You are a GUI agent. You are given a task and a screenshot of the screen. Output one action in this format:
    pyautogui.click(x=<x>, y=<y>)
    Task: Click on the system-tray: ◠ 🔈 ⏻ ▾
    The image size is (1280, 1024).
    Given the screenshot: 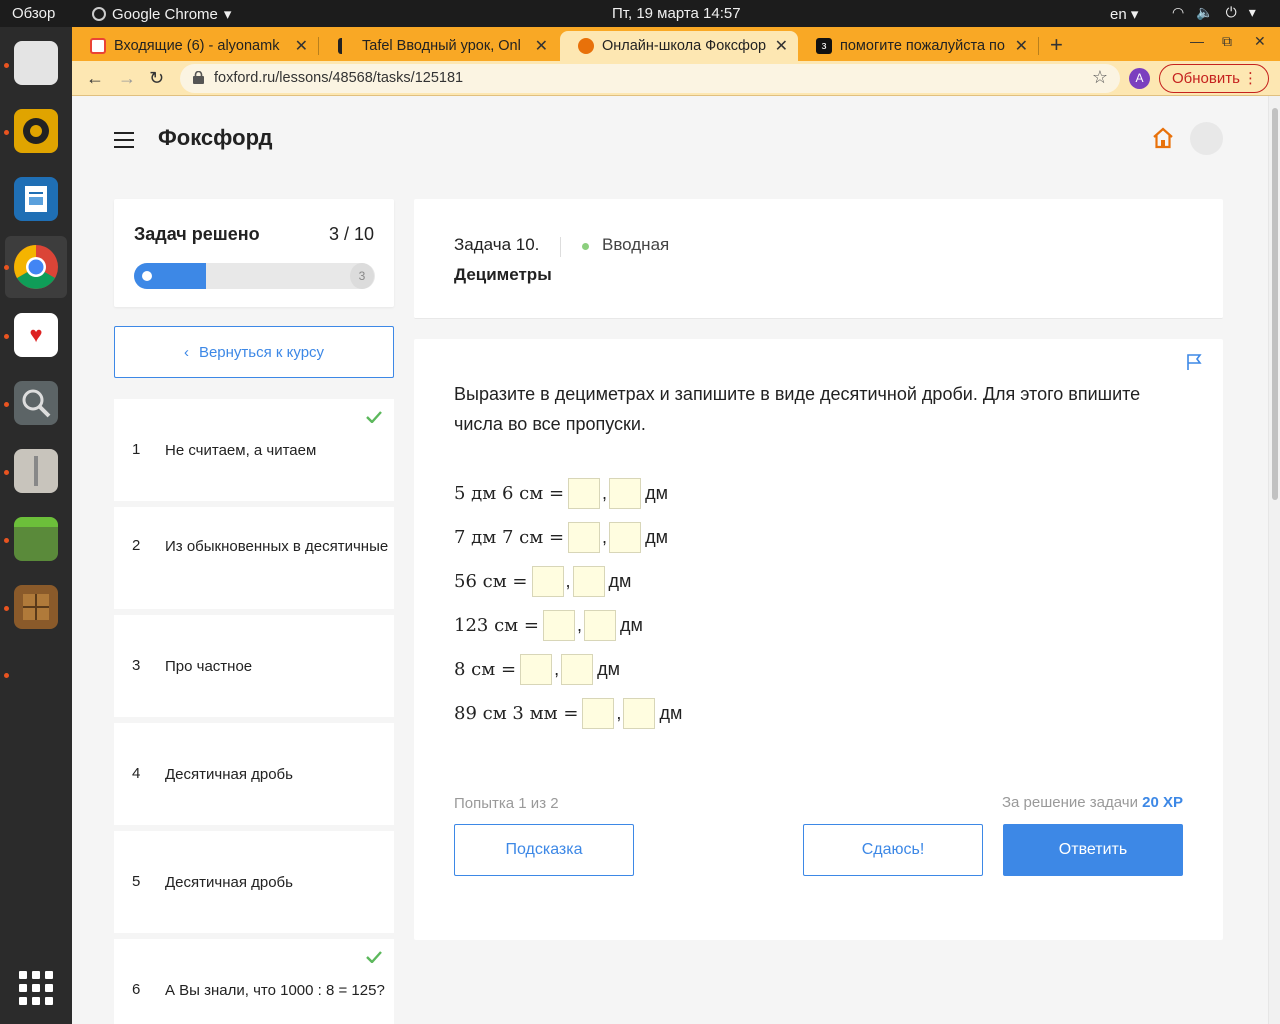 What is the action you would take?
    pyautogui.click(x=1214, y=12)
    